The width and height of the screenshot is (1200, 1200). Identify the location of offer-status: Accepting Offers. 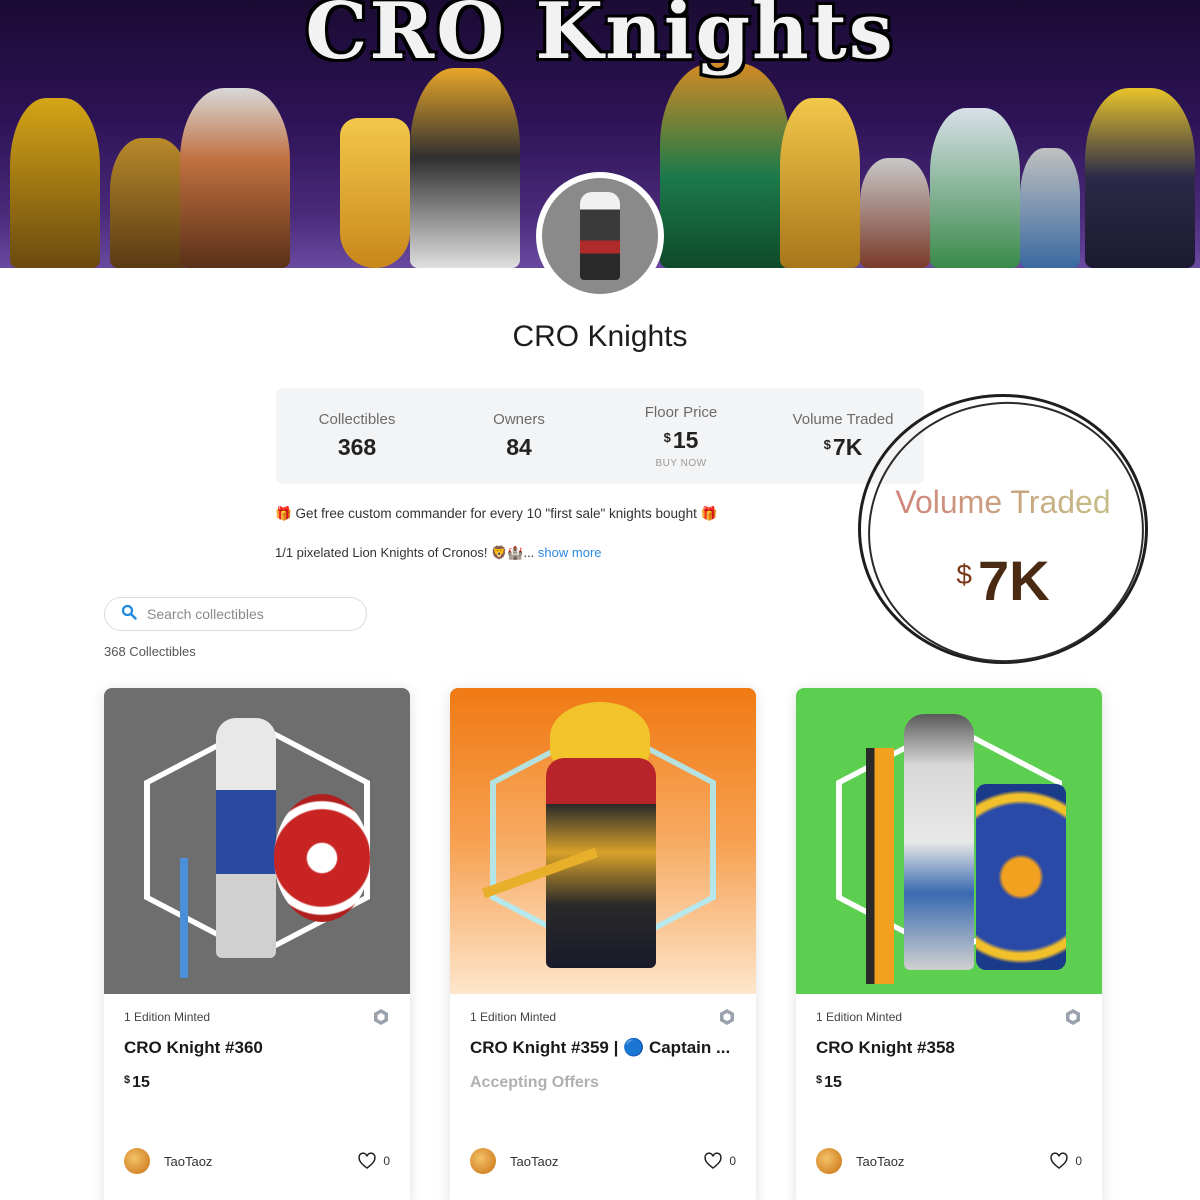
(534, 1082).